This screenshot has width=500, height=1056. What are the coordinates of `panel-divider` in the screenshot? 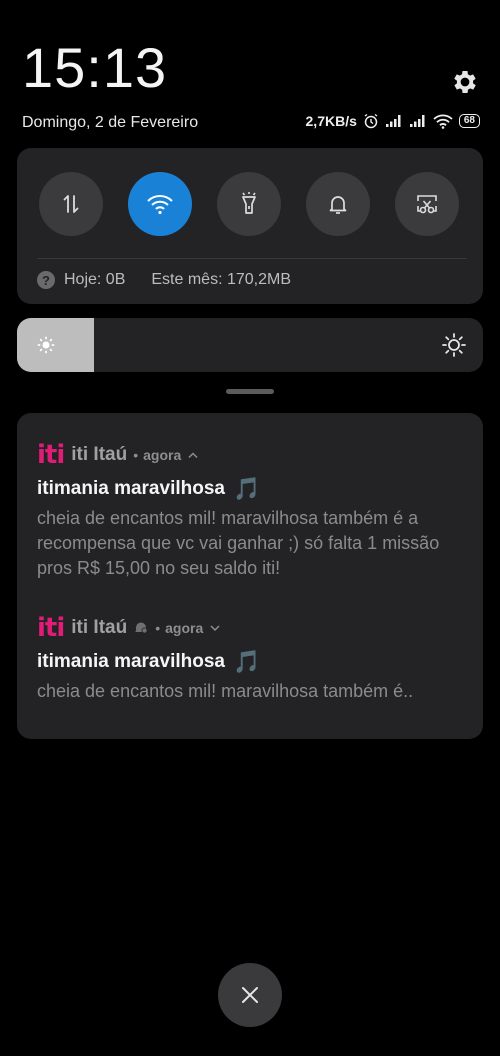 It's located at (252, 258).